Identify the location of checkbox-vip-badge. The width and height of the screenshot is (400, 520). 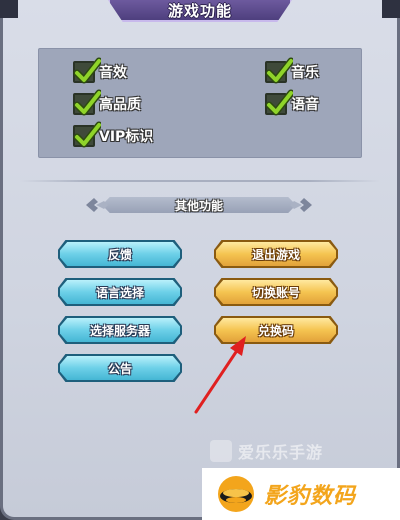
(87, 134).